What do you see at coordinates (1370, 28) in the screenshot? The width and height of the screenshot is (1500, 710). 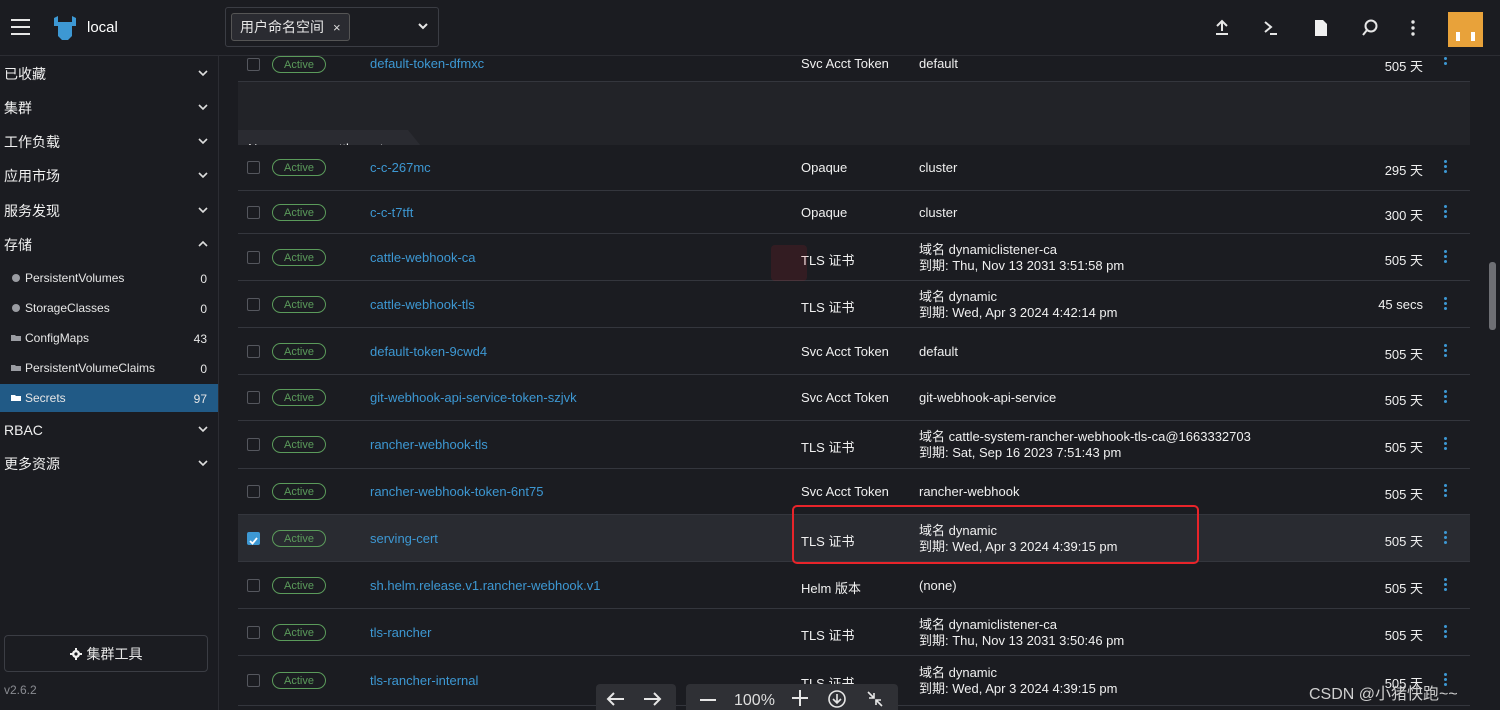 I see `search-icon` at bounding box center [1370, 28].